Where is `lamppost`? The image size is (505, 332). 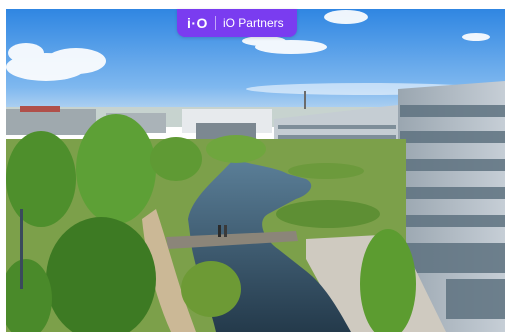
lamppost is located at coordinates (21, 249).